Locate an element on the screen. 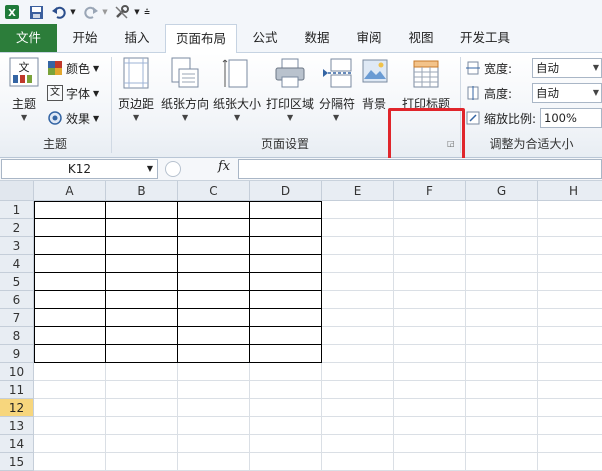  row-header: 5 is located at coordinates (17, 282).